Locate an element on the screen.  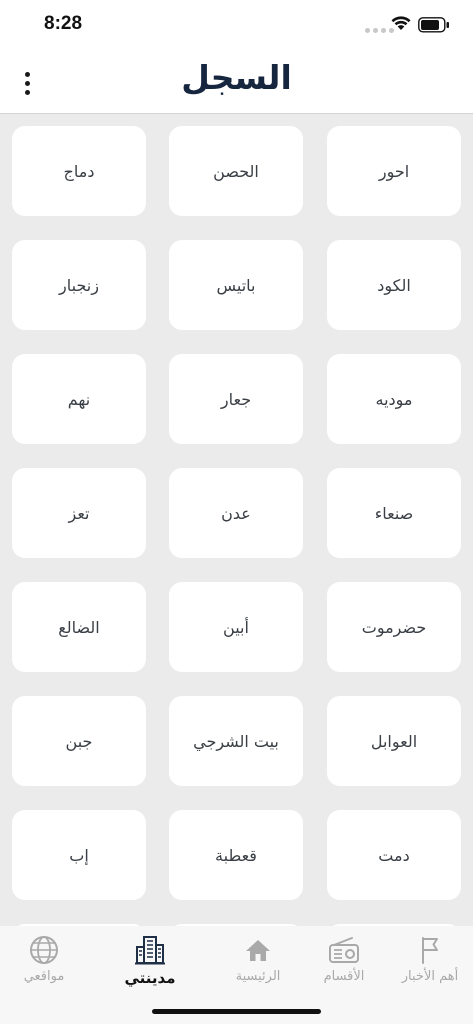
page-title: السجل is located at coordinates (236, 77).